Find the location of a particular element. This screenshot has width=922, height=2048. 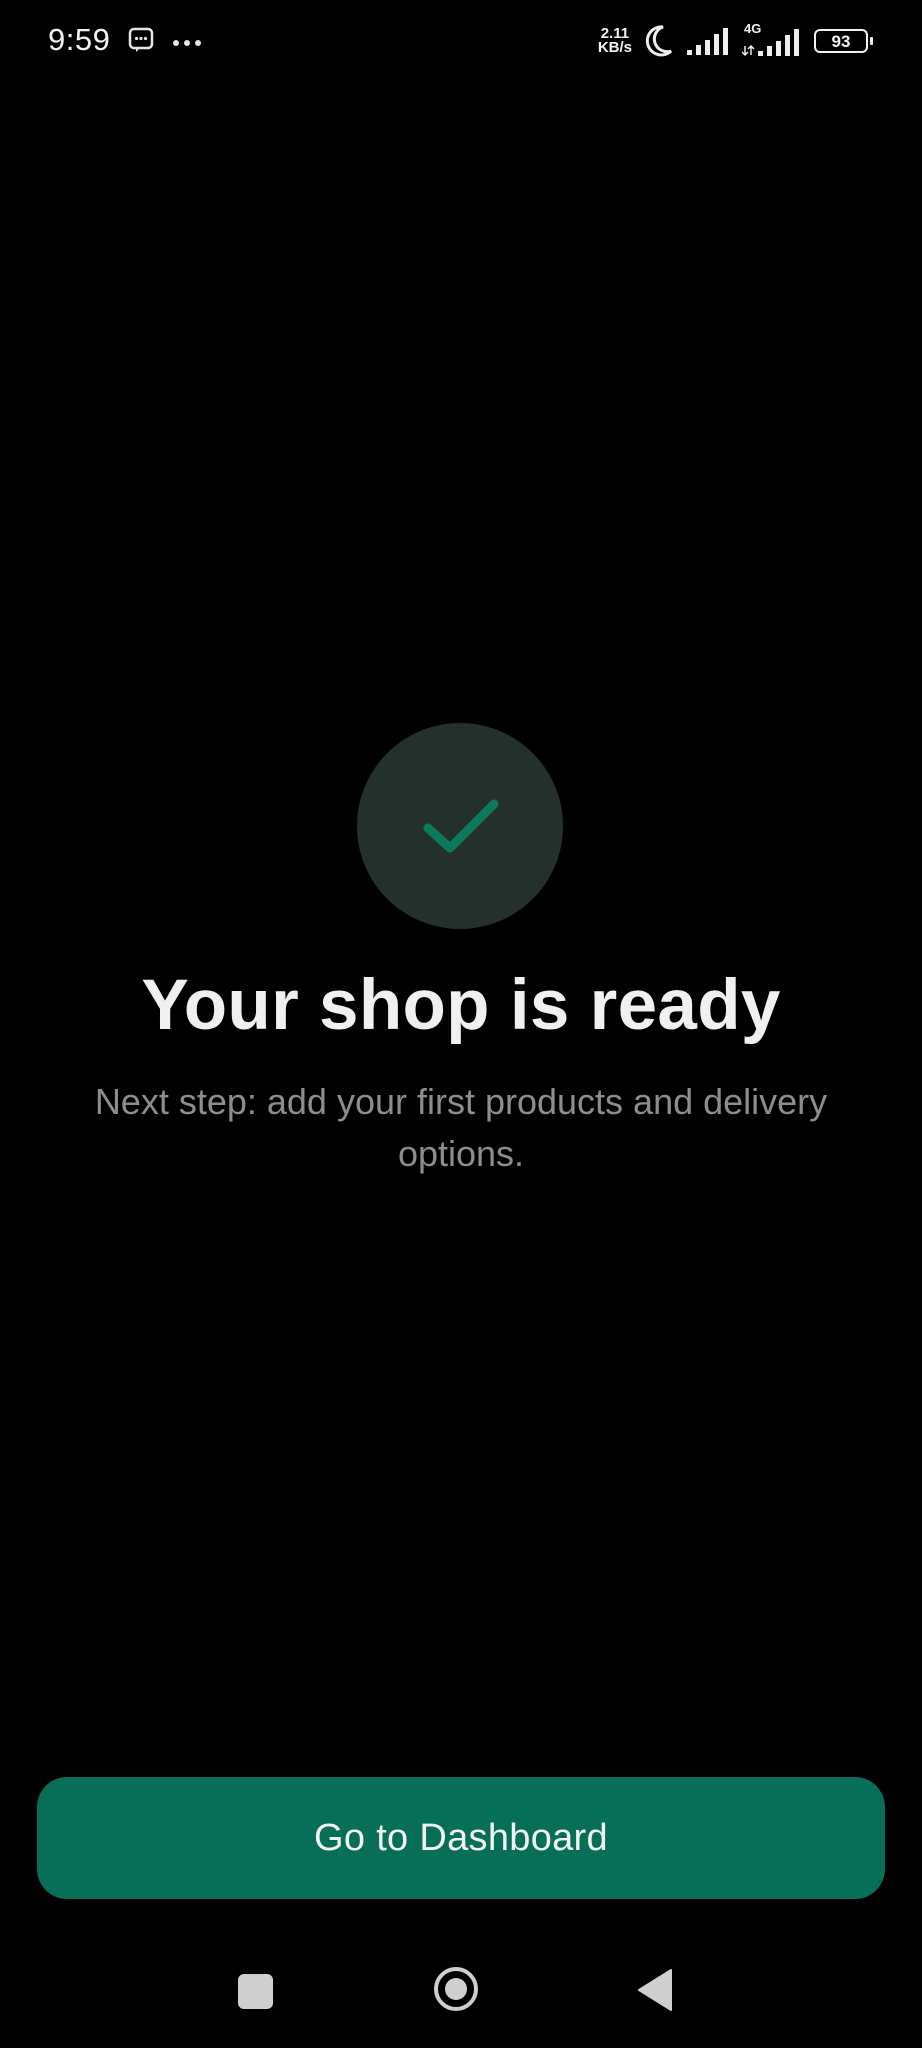

more-dots-icon is located at coordinates (187, 40).